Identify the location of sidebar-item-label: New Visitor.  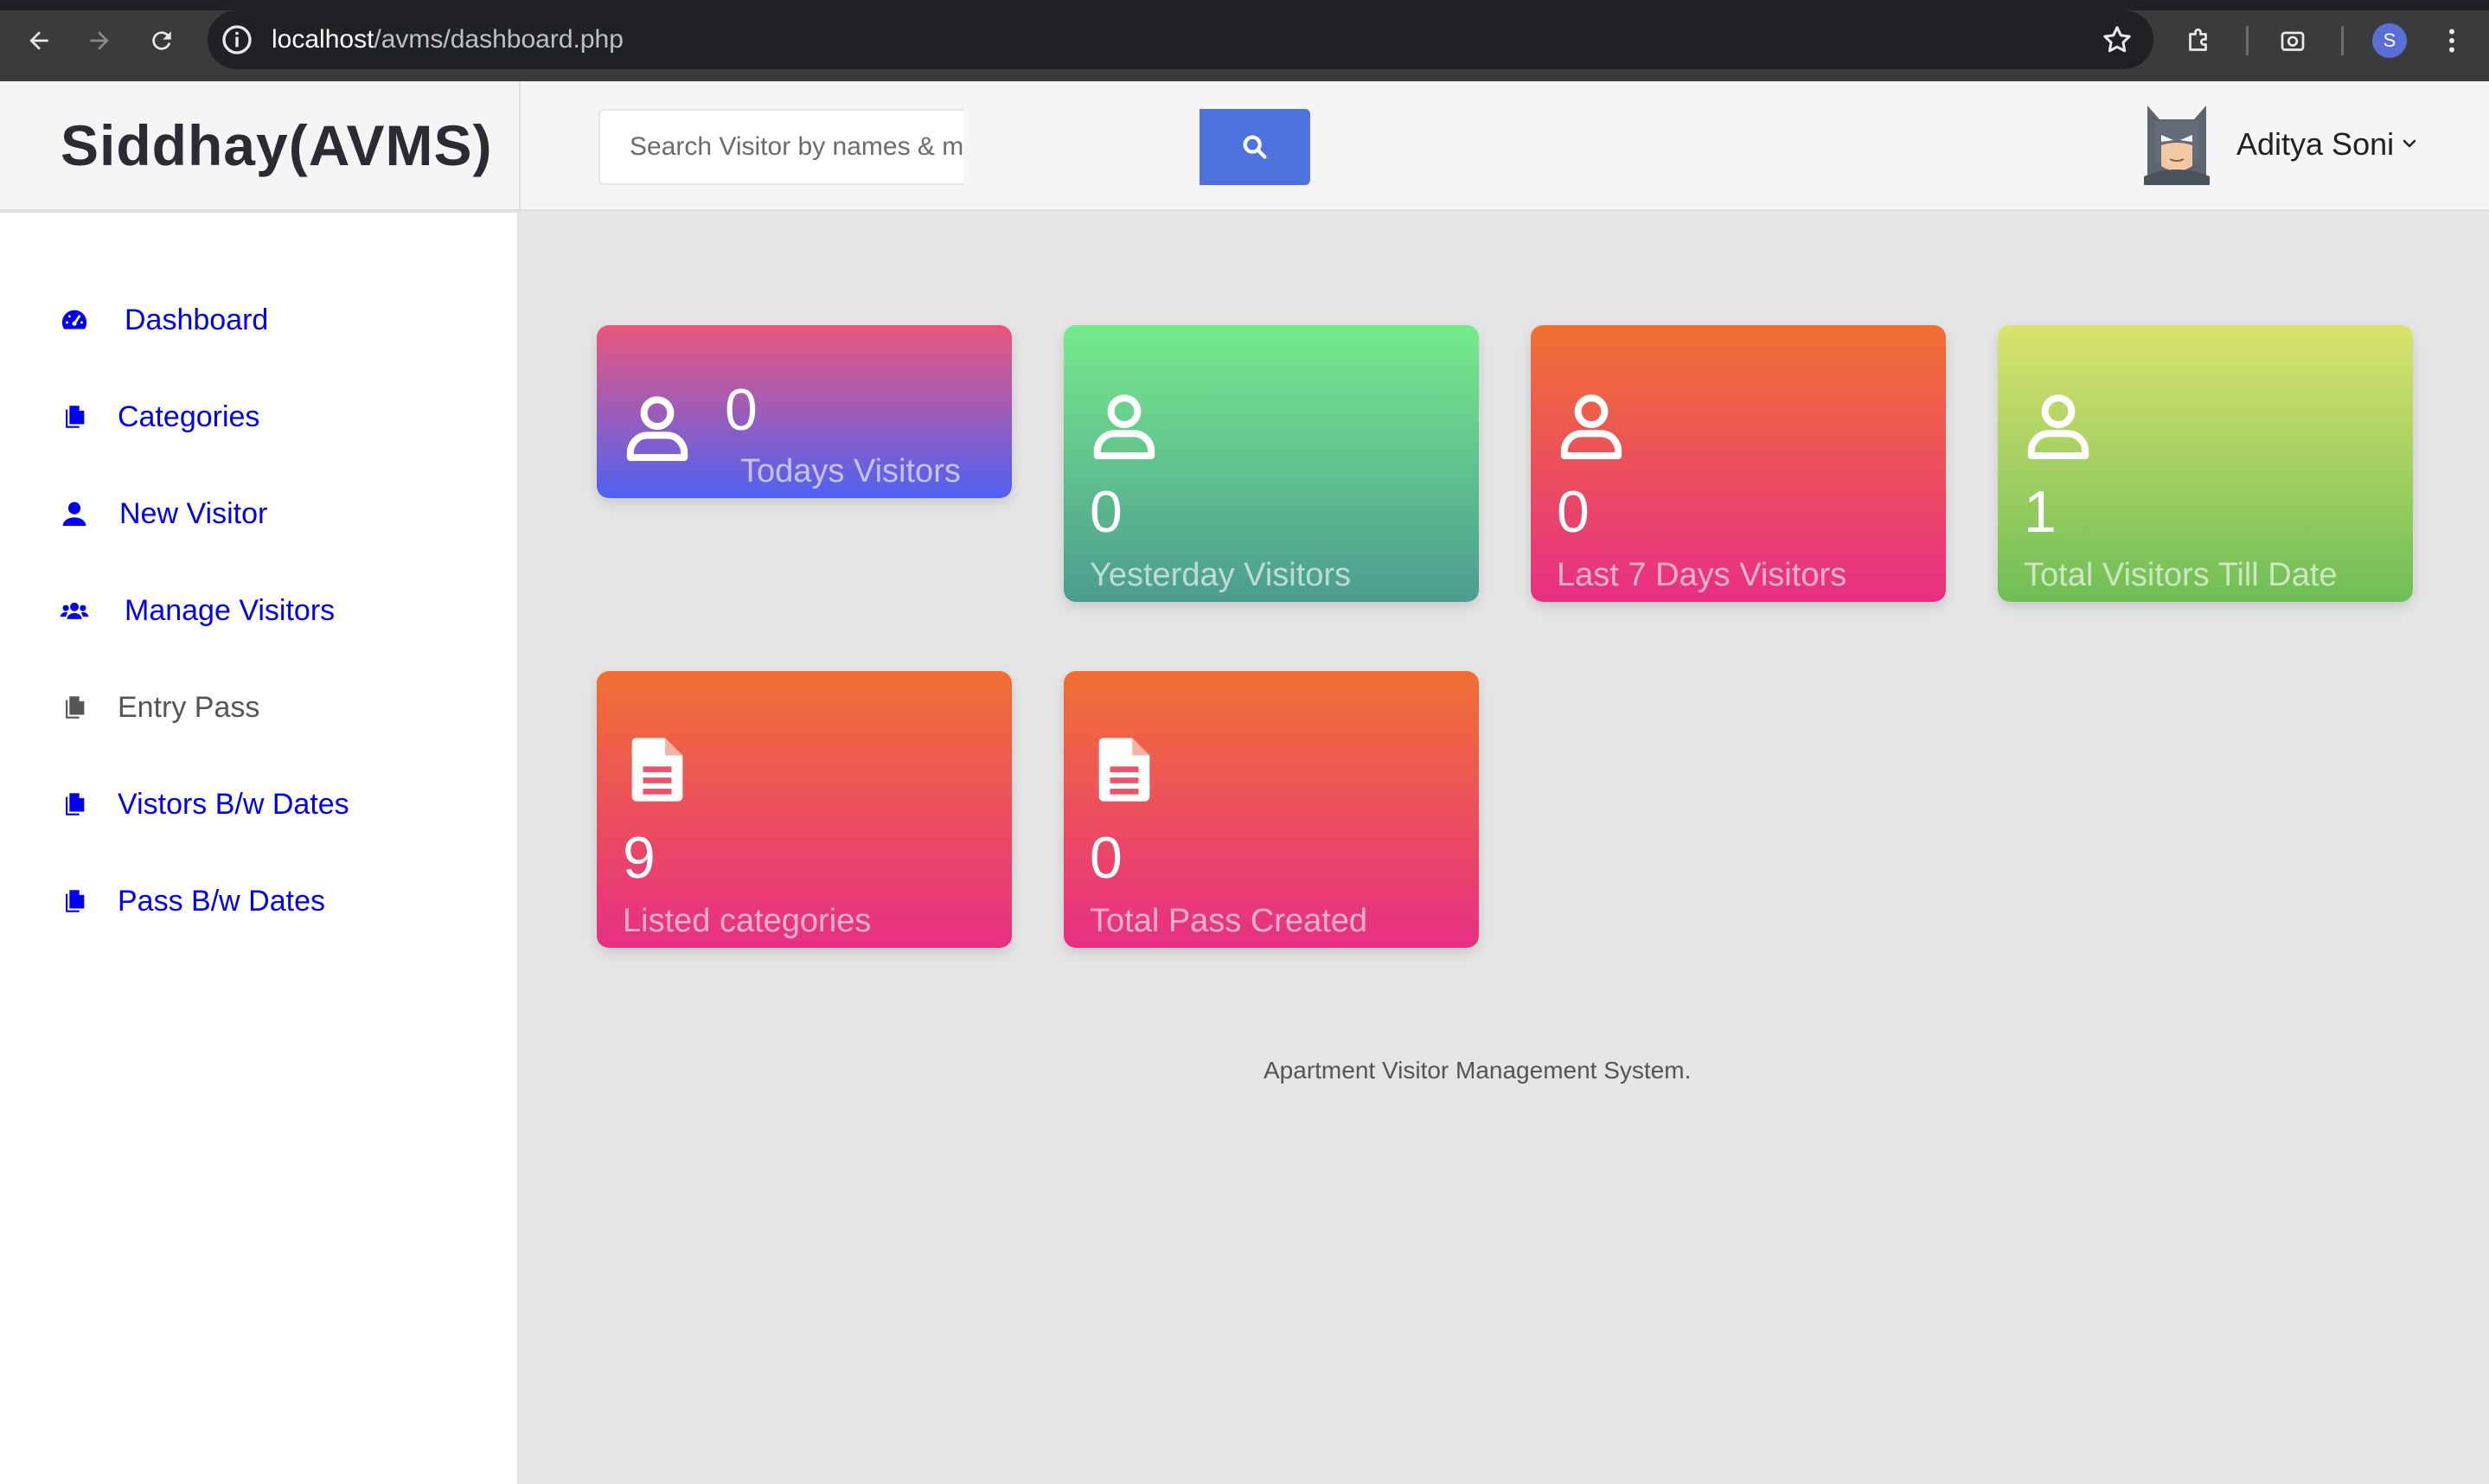
(193, 513).